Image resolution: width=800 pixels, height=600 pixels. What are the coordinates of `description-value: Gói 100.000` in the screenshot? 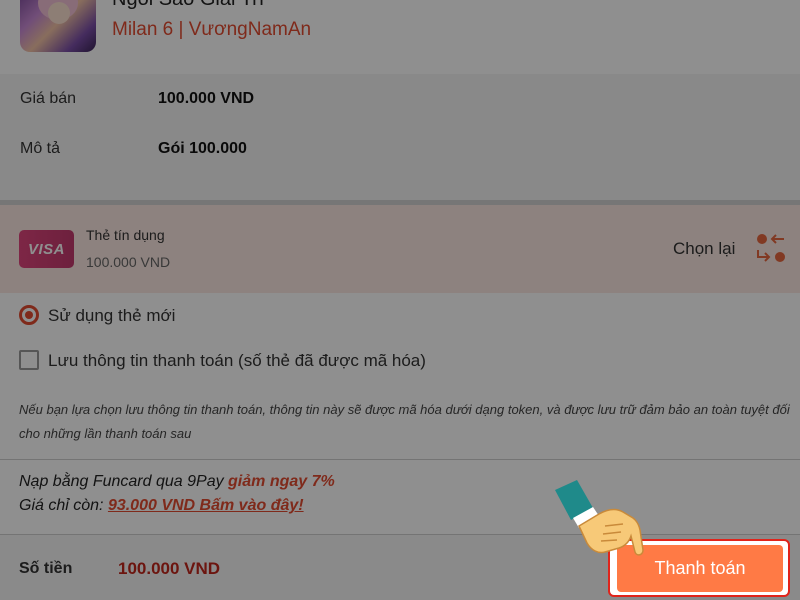 It's located at (202, 148).